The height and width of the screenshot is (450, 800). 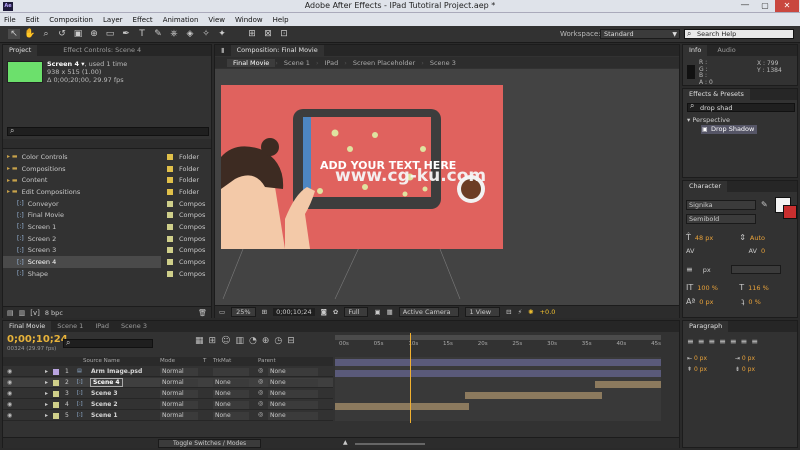 I want to click on fast-preview-icon: ⚡, so click(x=520, y=312).